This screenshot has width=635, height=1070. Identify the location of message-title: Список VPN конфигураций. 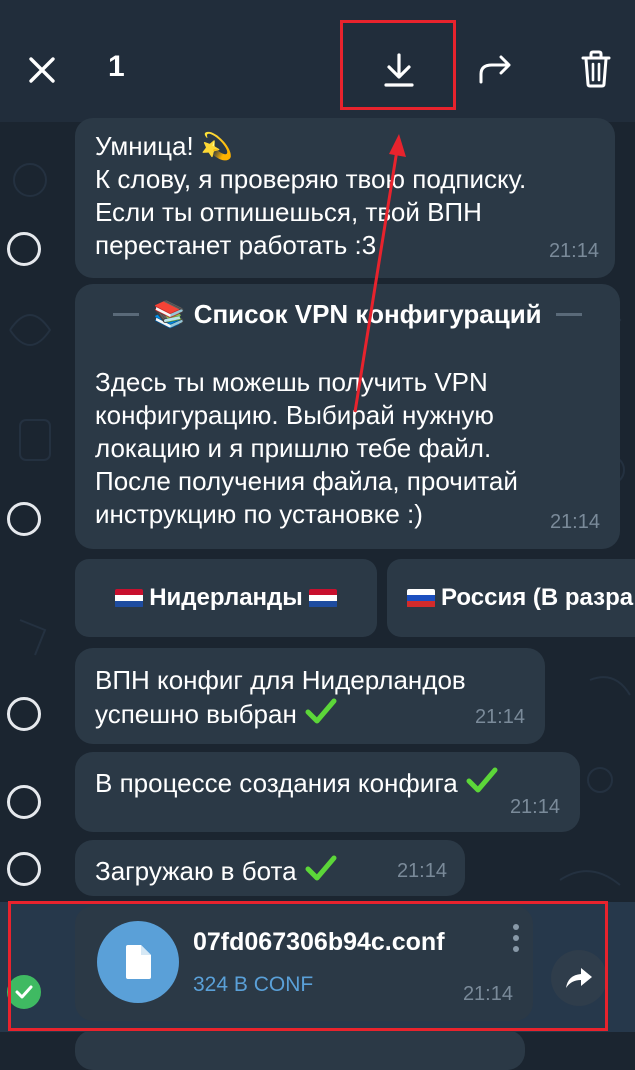
(367, 313).